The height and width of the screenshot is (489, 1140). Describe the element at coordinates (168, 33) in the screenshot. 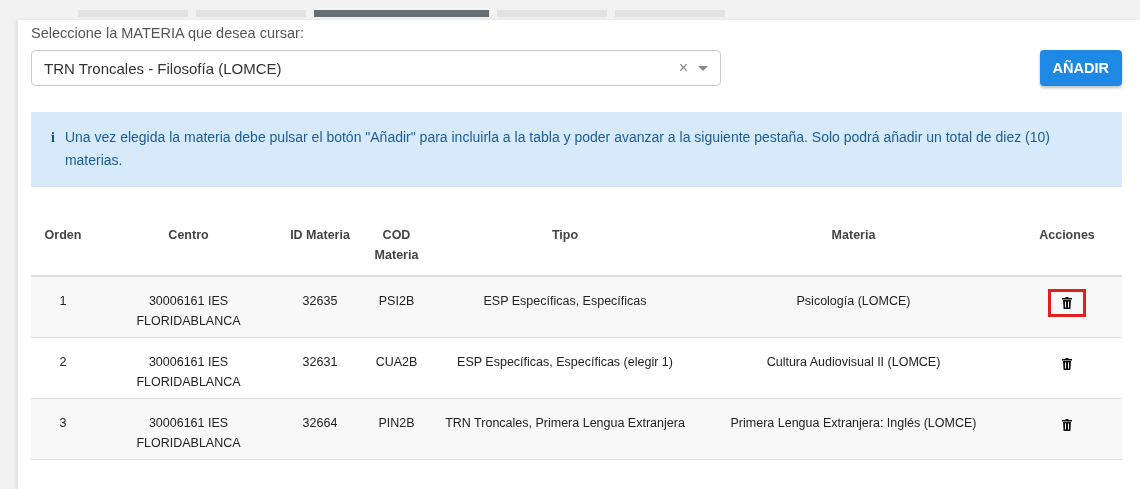

I see `field-label: Seleccione la MATERIA que desea cursar:` at that location.